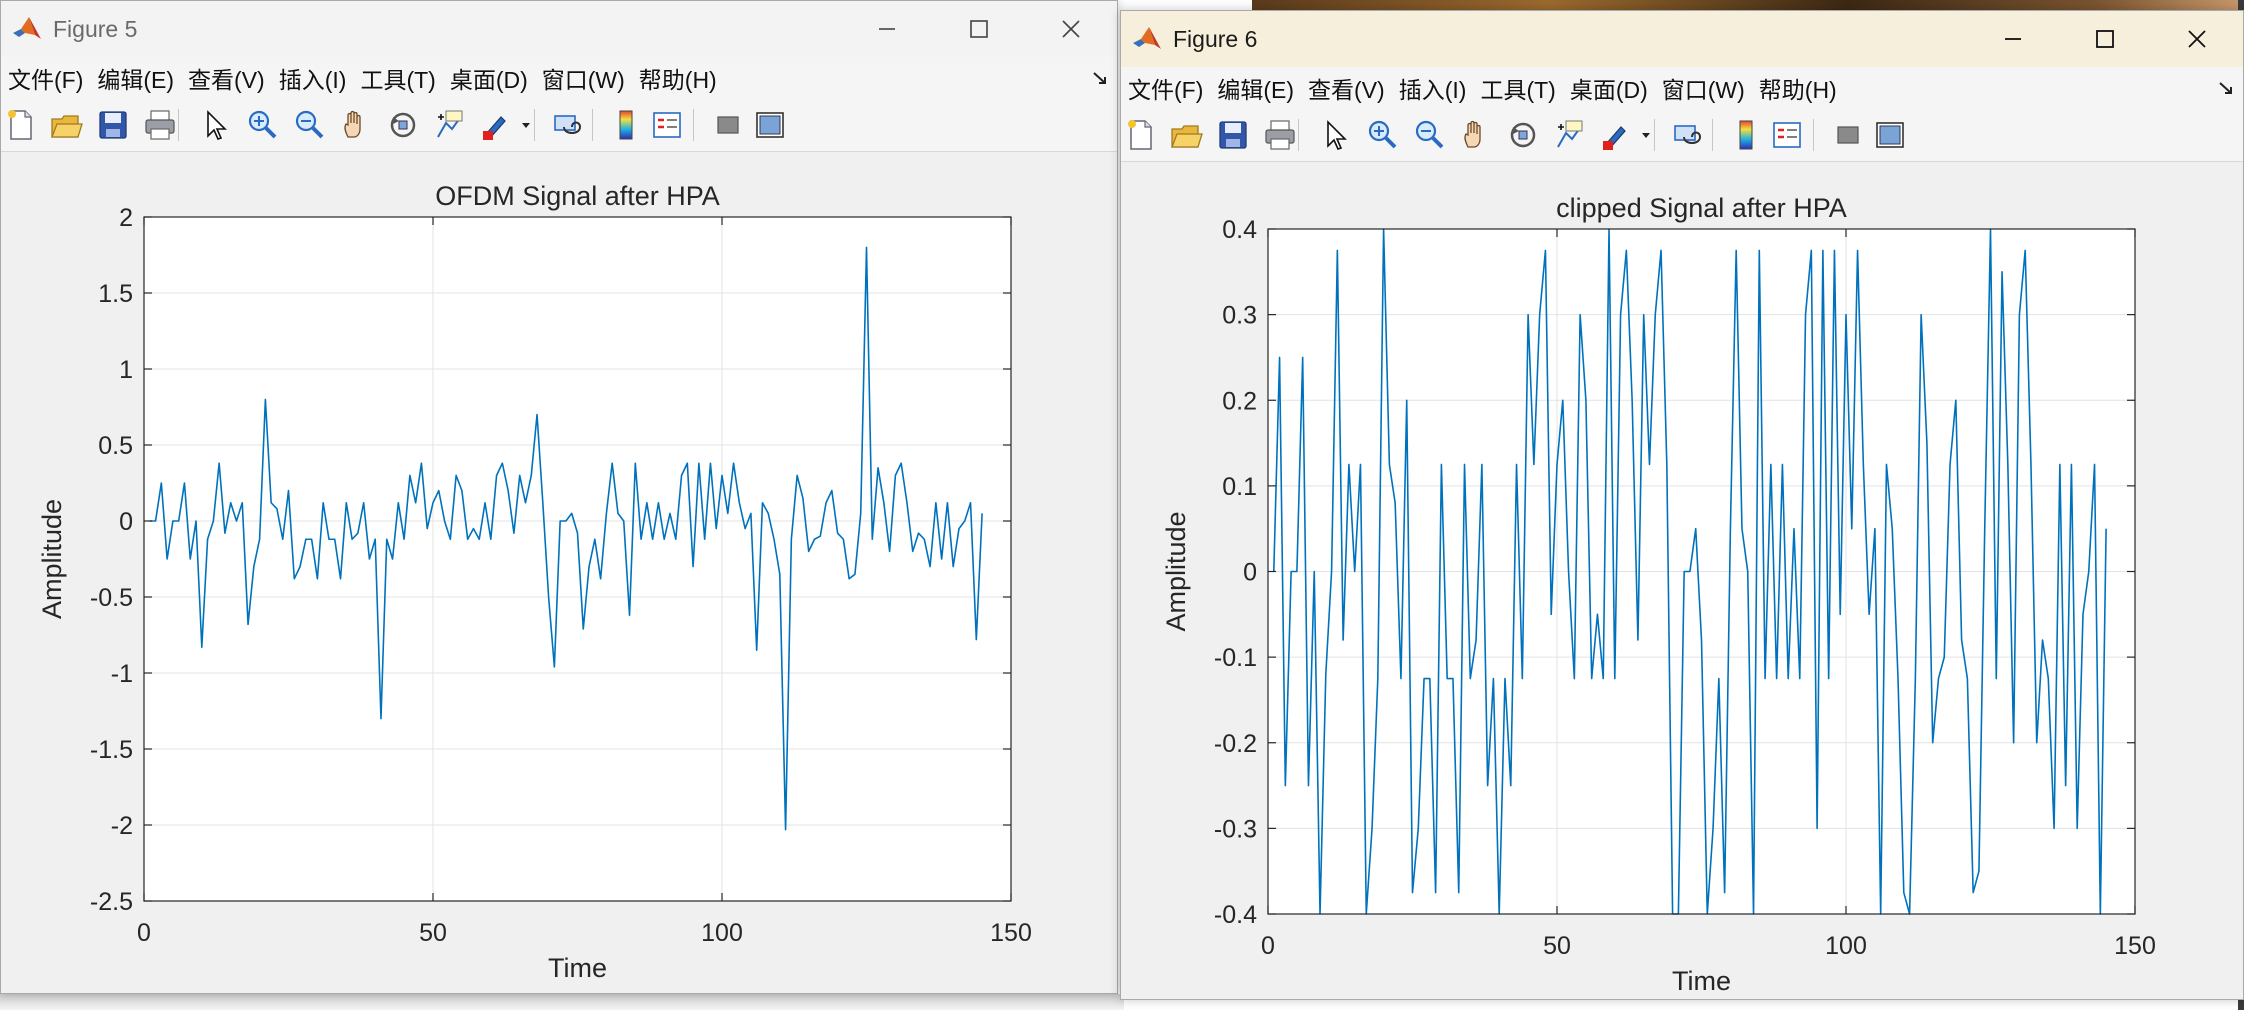 The height and width of the screenshot is (1010, 2244). I want to click on zoom-out-icon, so click(309, 124).